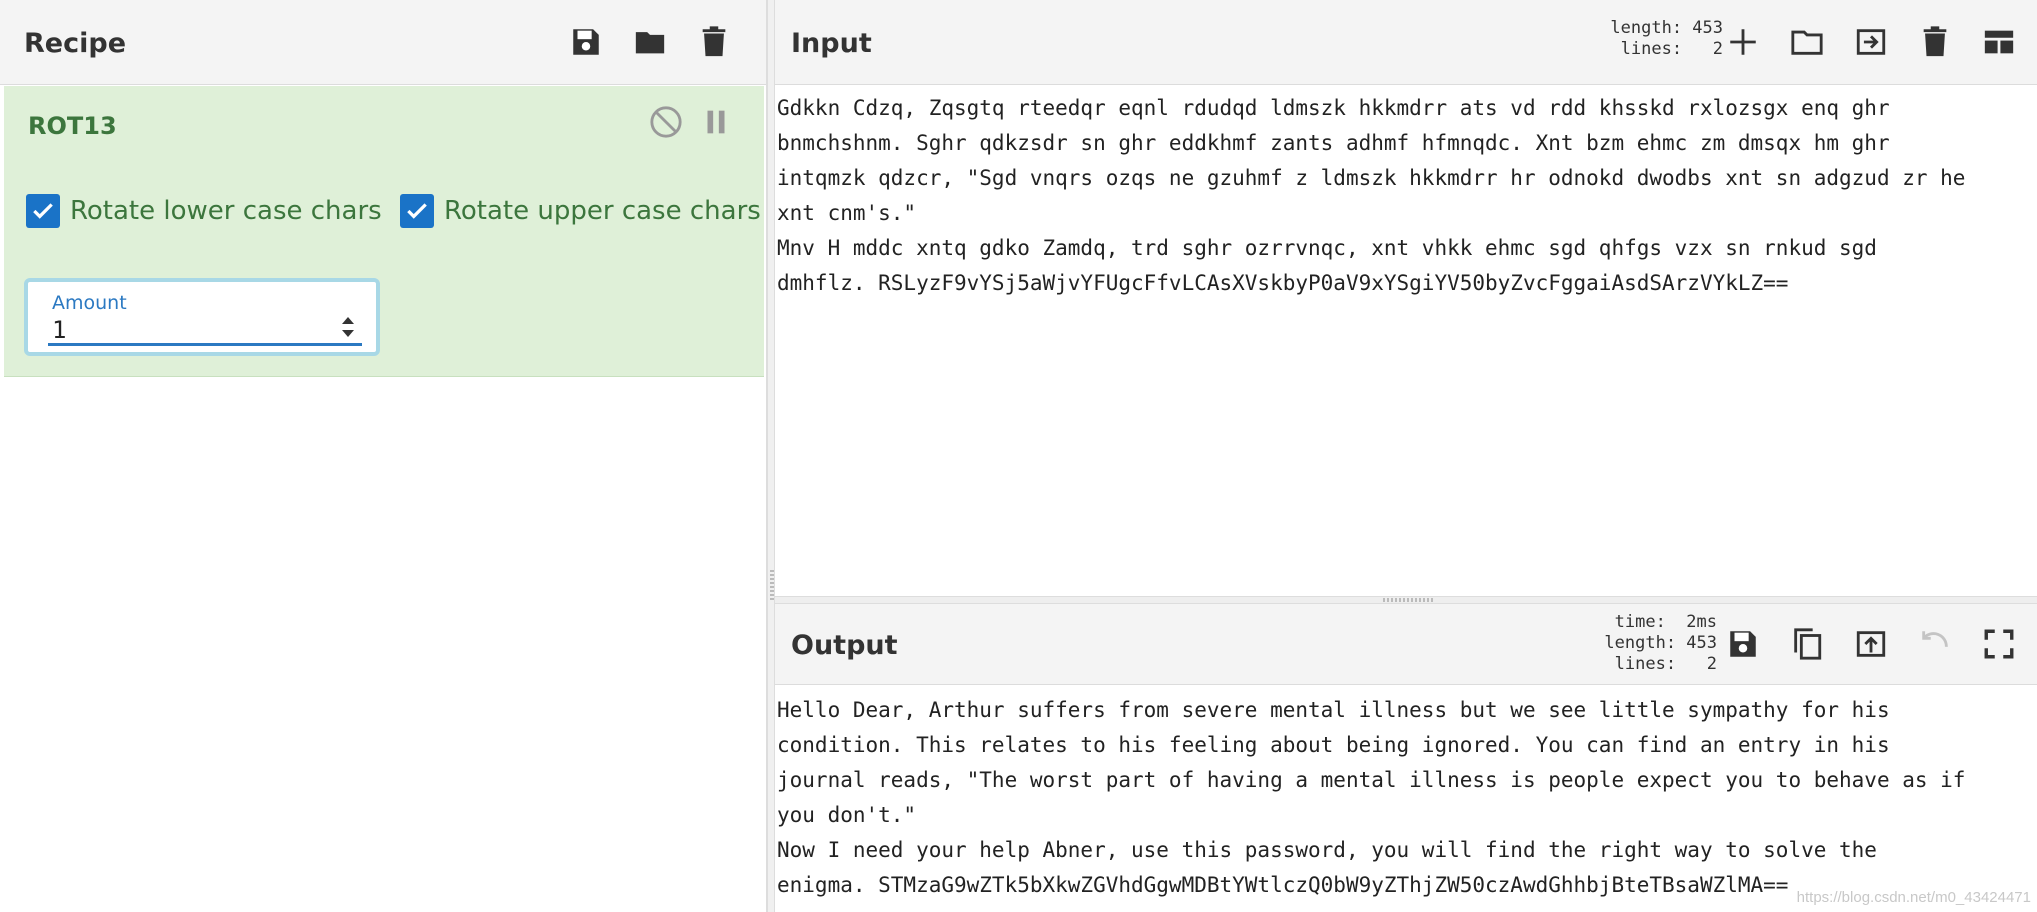  I want to click on rotate-lower-checkbox: Rotate lower case chars, so click(204, 211).